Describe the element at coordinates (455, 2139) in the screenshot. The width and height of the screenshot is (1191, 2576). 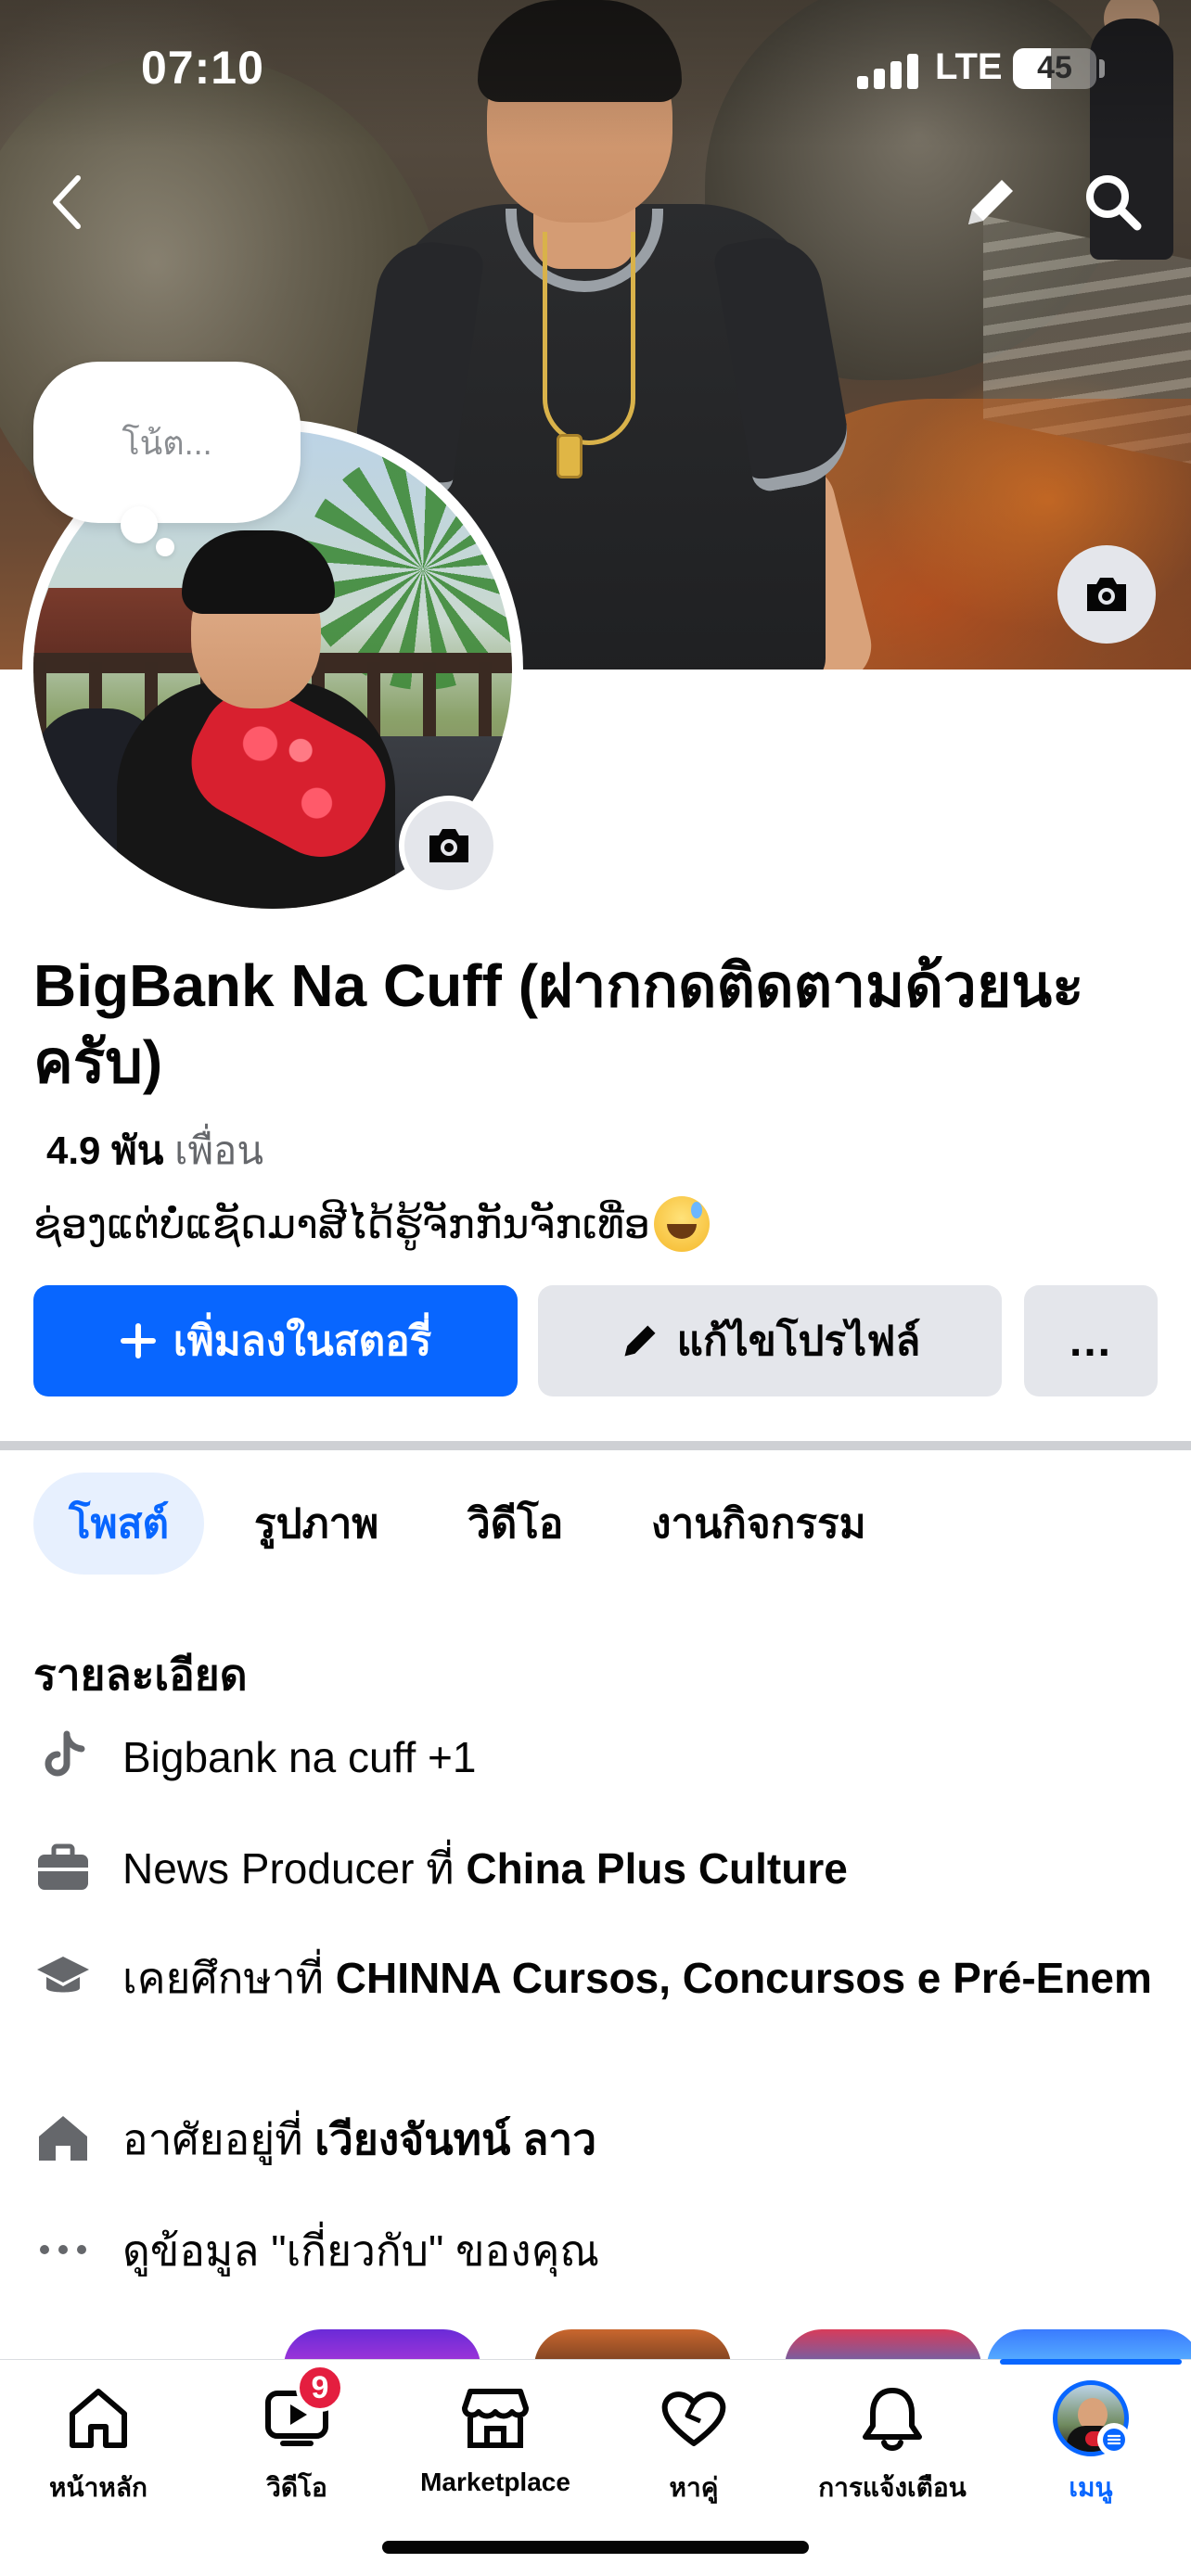
I see `home-place: เวียงจันทน์ ลาว` at that location.